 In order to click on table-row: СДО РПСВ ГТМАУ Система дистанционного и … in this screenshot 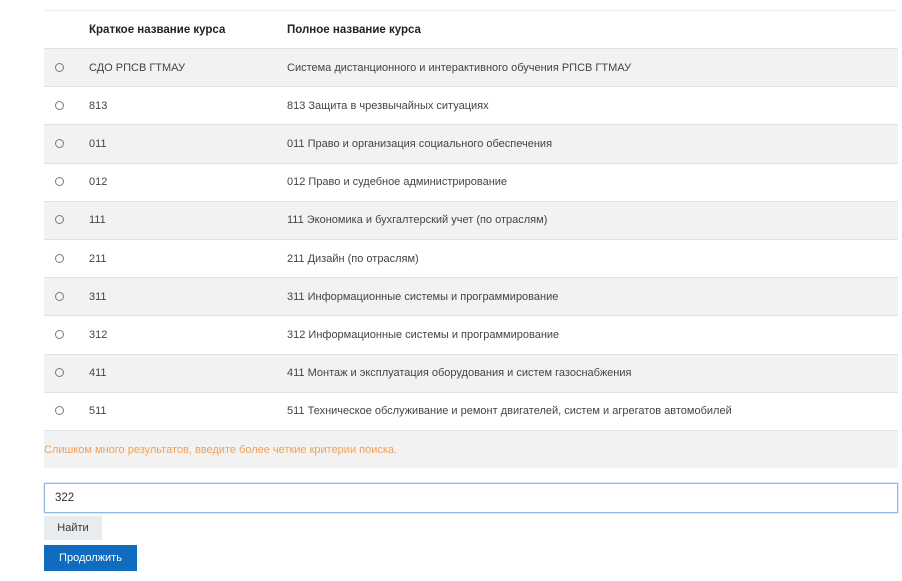, I will do `click(471, 67)`.